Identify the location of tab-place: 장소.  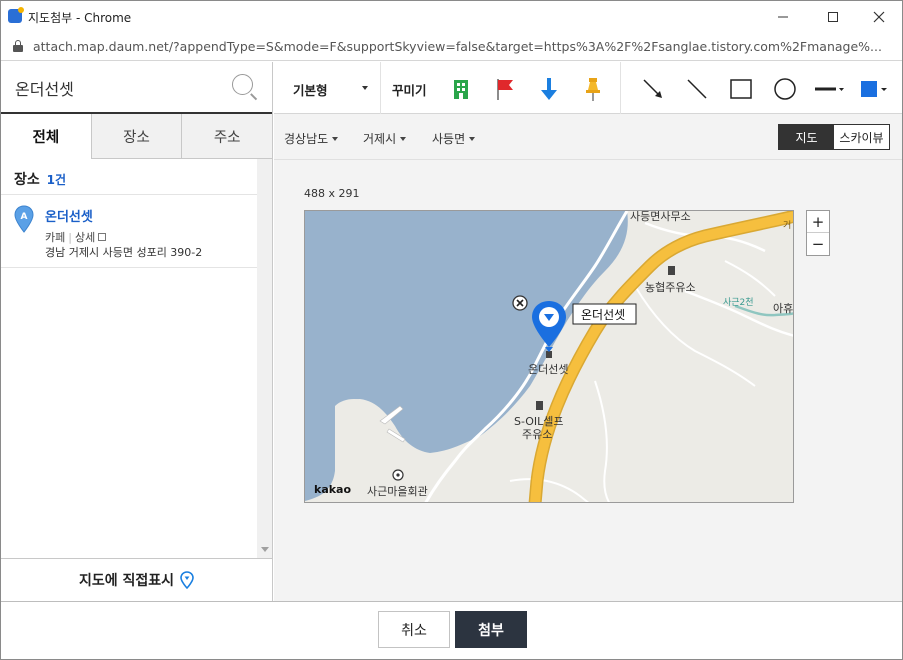
(136, 136).